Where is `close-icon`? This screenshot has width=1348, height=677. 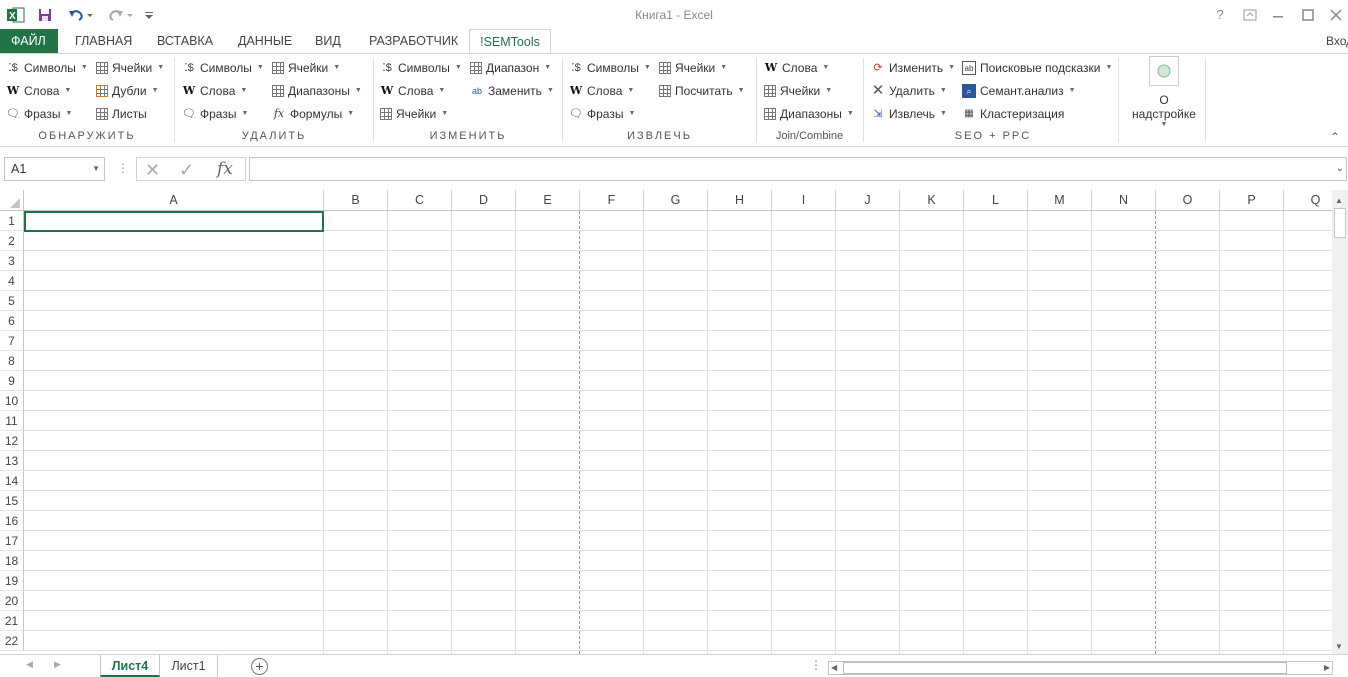 close-icon is located at coordinates (1336, 15).